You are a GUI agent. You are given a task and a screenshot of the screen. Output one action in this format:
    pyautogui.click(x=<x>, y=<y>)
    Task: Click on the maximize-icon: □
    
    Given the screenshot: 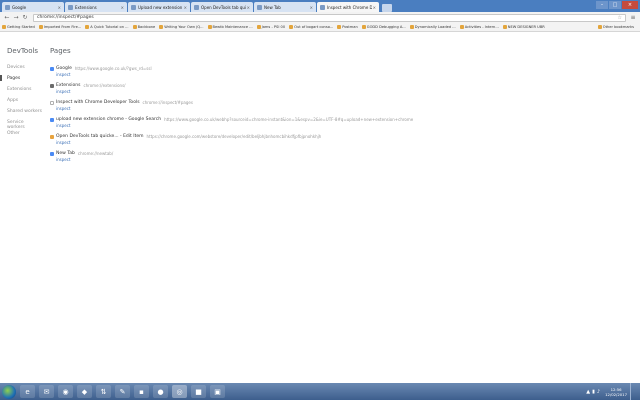 What is the action you would take?
    pyautogui.click(x=615, y=5)
    